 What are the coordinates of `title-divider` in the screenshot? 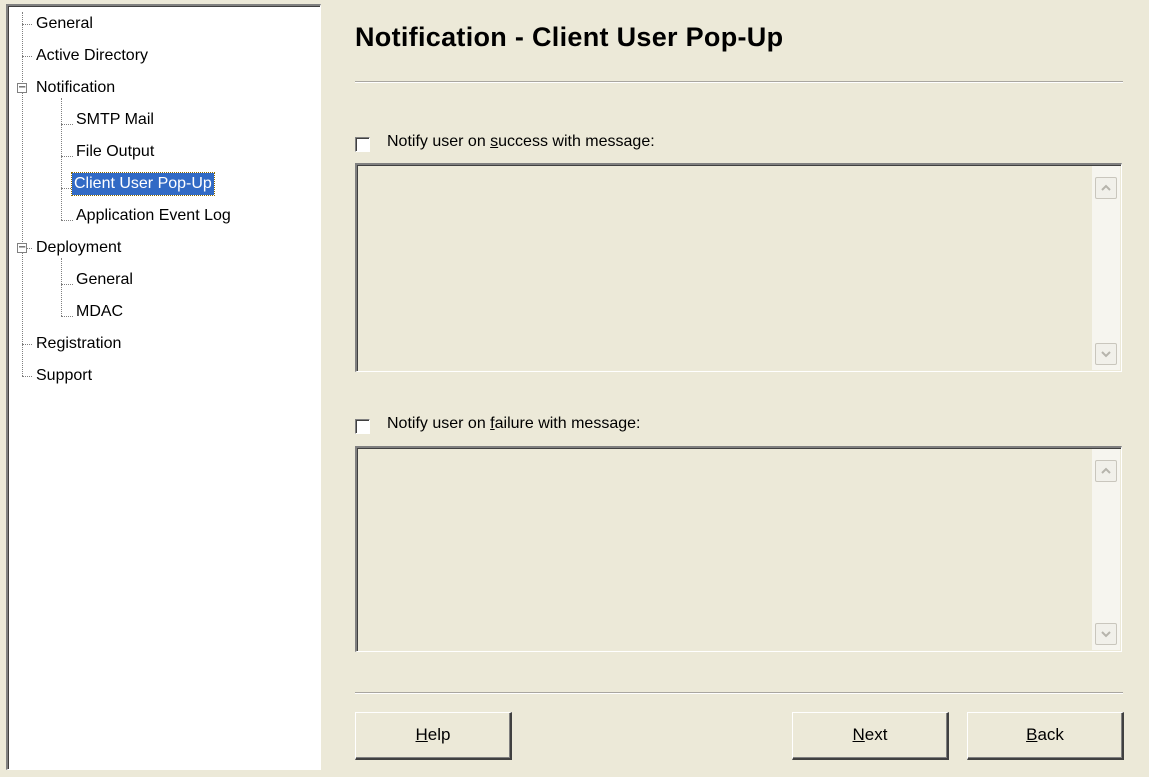 It's located at (739, 82).